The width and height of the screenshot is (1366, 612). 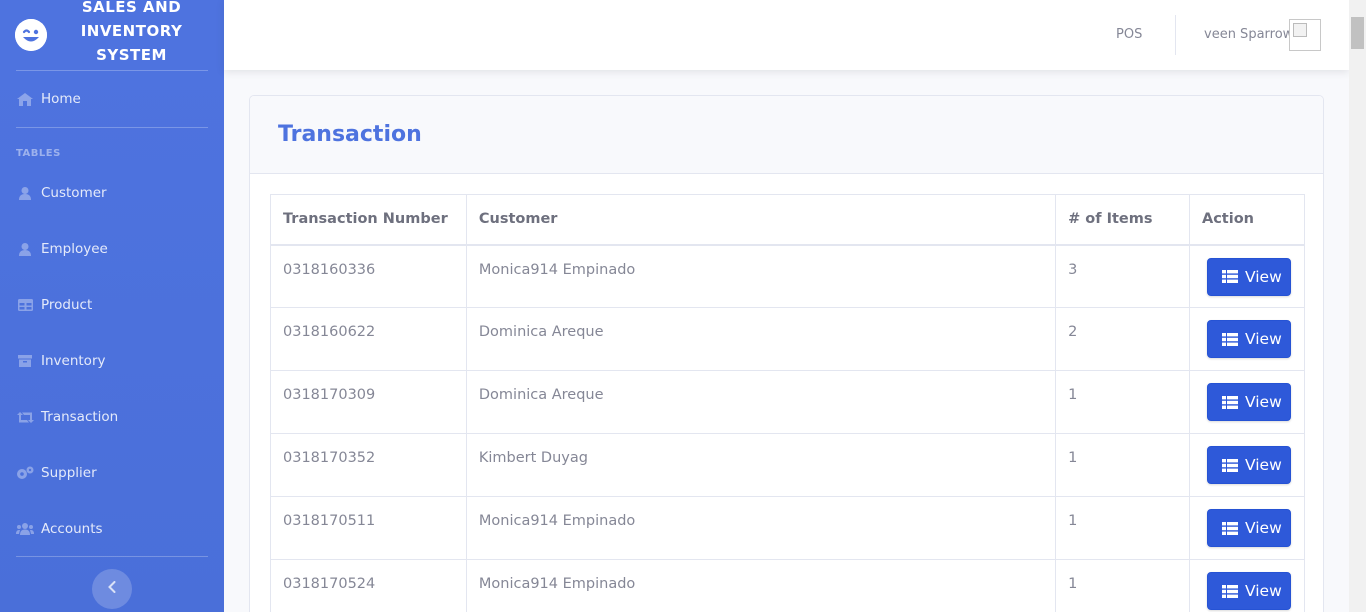 I want to click on user-name: veen Sparrow, so click(x=1248, y=34).